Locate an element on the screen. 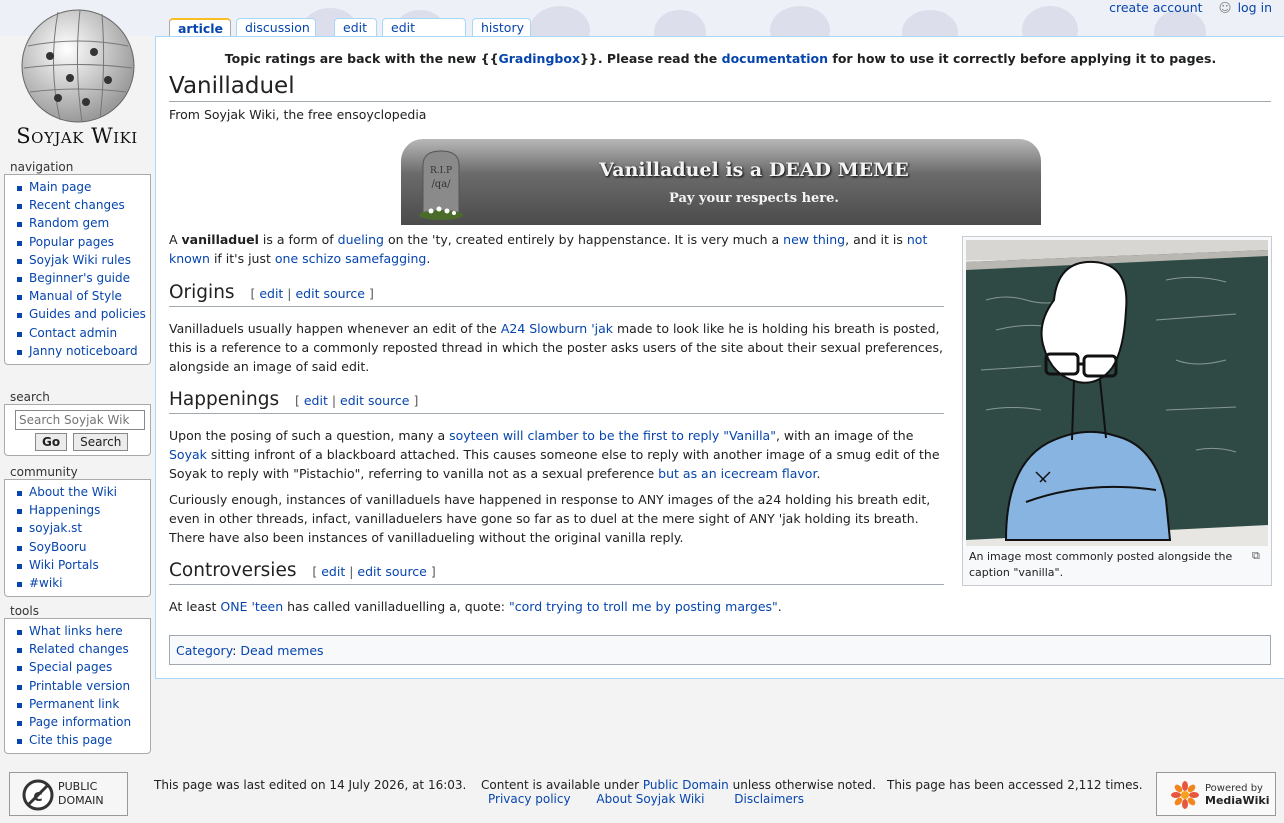 This screenshot has height=823, width=1284. sidebar-item-page-information: Page information is located at coordinates (80, 722).